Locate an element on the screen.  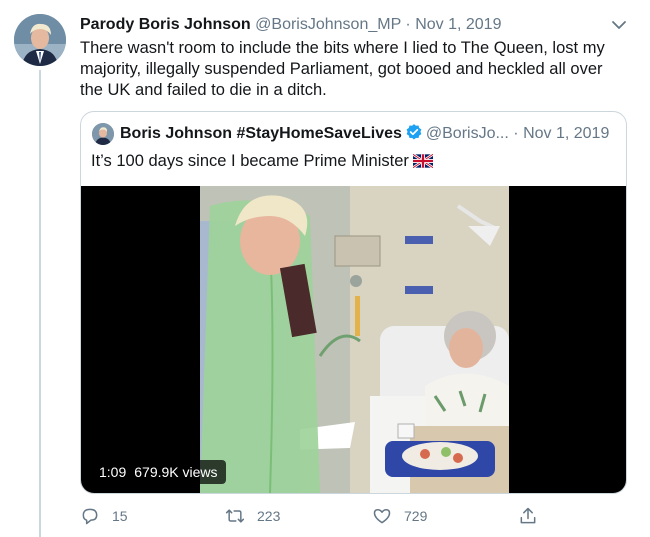
reply-count: 15 is located at coordinates (120, 516).